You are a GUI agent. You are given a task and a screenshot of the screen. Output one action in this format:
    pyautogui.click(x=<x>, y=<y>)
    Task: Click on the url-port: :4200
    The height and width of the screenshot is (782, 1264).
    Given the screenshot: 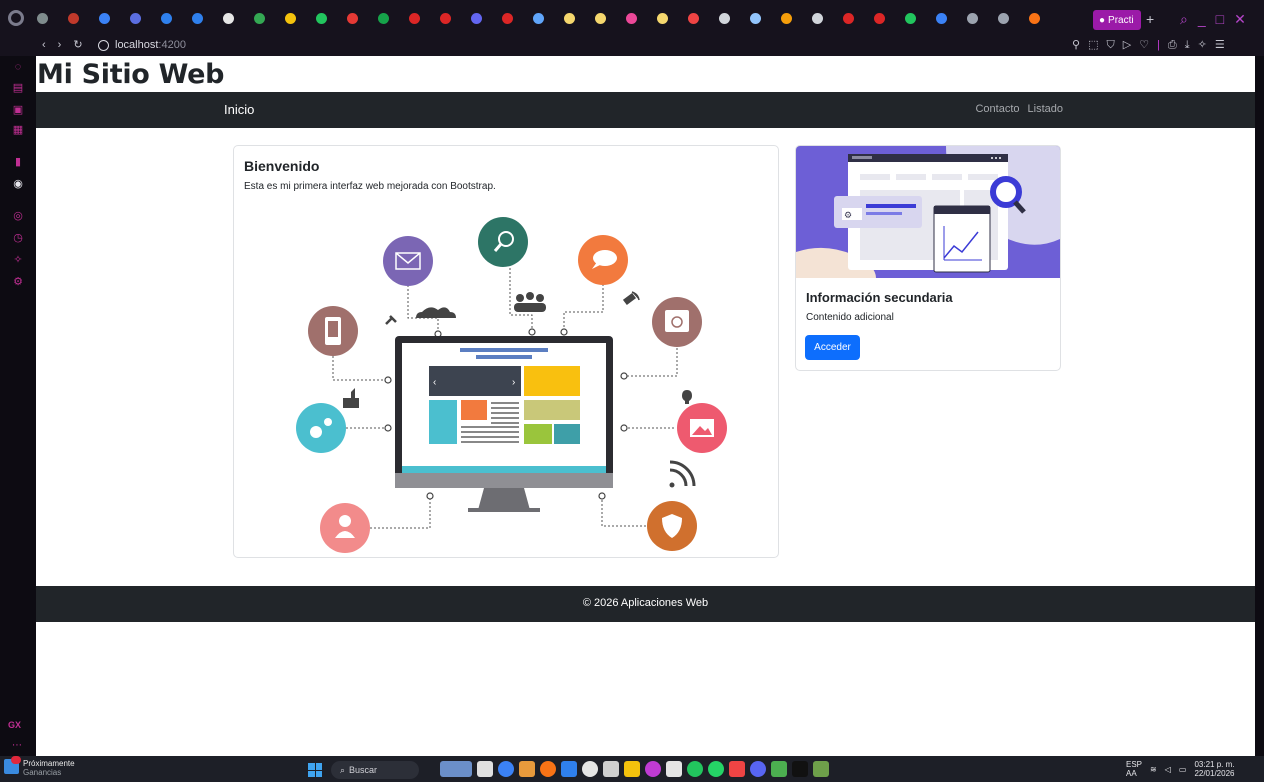 What is the action you would take?
    pyautogui.click(x=172, y=45)
    